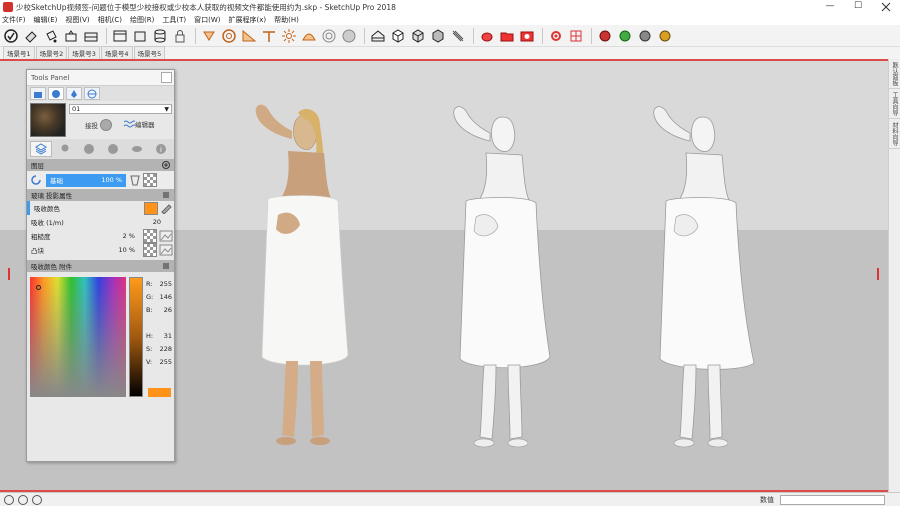  Describe the element at coordinates (74, 93) in the screenshot. I see `lights-tab` at that location.